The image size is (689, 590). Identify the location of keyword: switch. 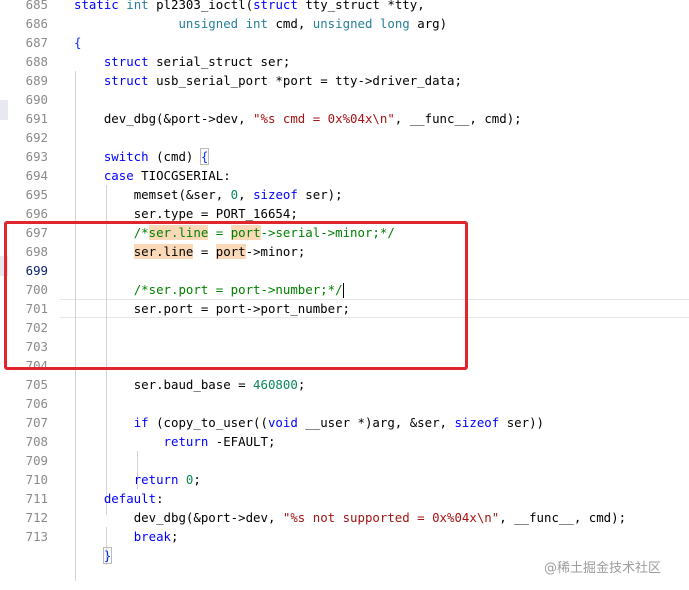
(126, 156).